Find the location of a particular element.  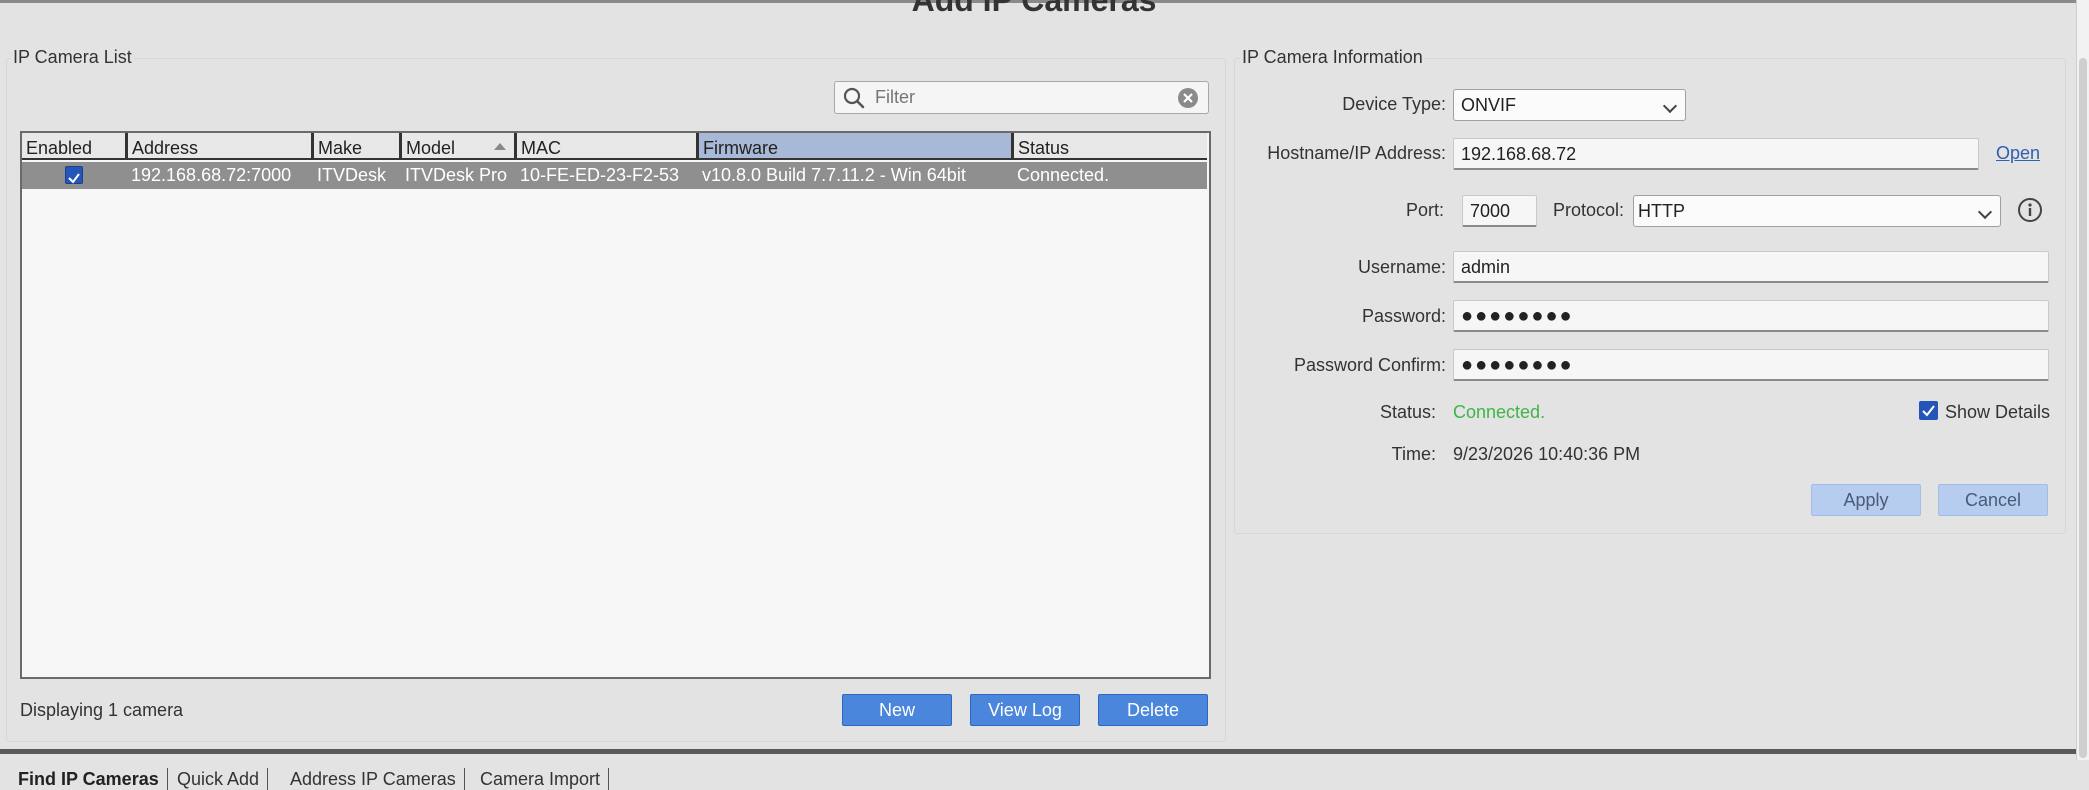

camera-count-text: Displaying 1 camera is located at coordinates (102, 710).